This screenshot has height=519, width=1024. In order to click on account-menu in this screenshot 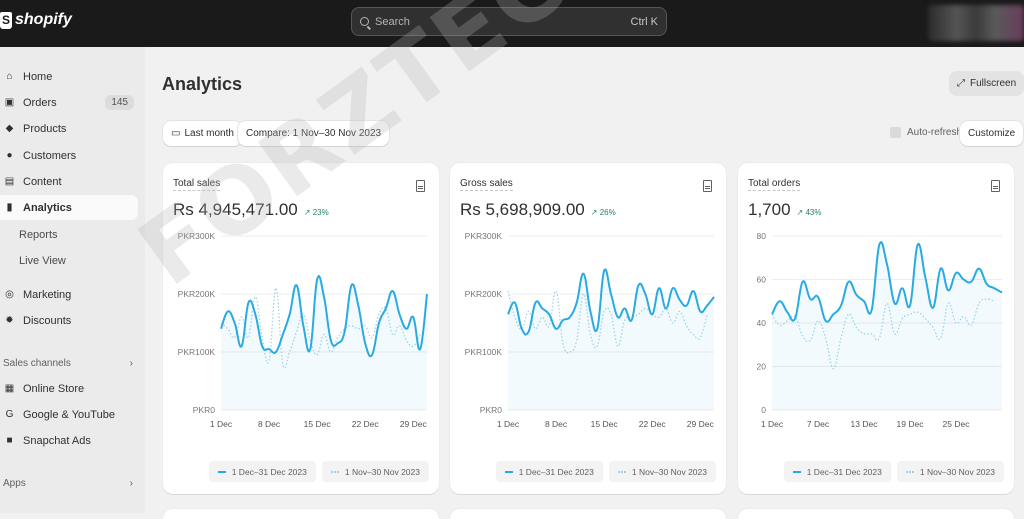, I will do `click(976, 23)`.